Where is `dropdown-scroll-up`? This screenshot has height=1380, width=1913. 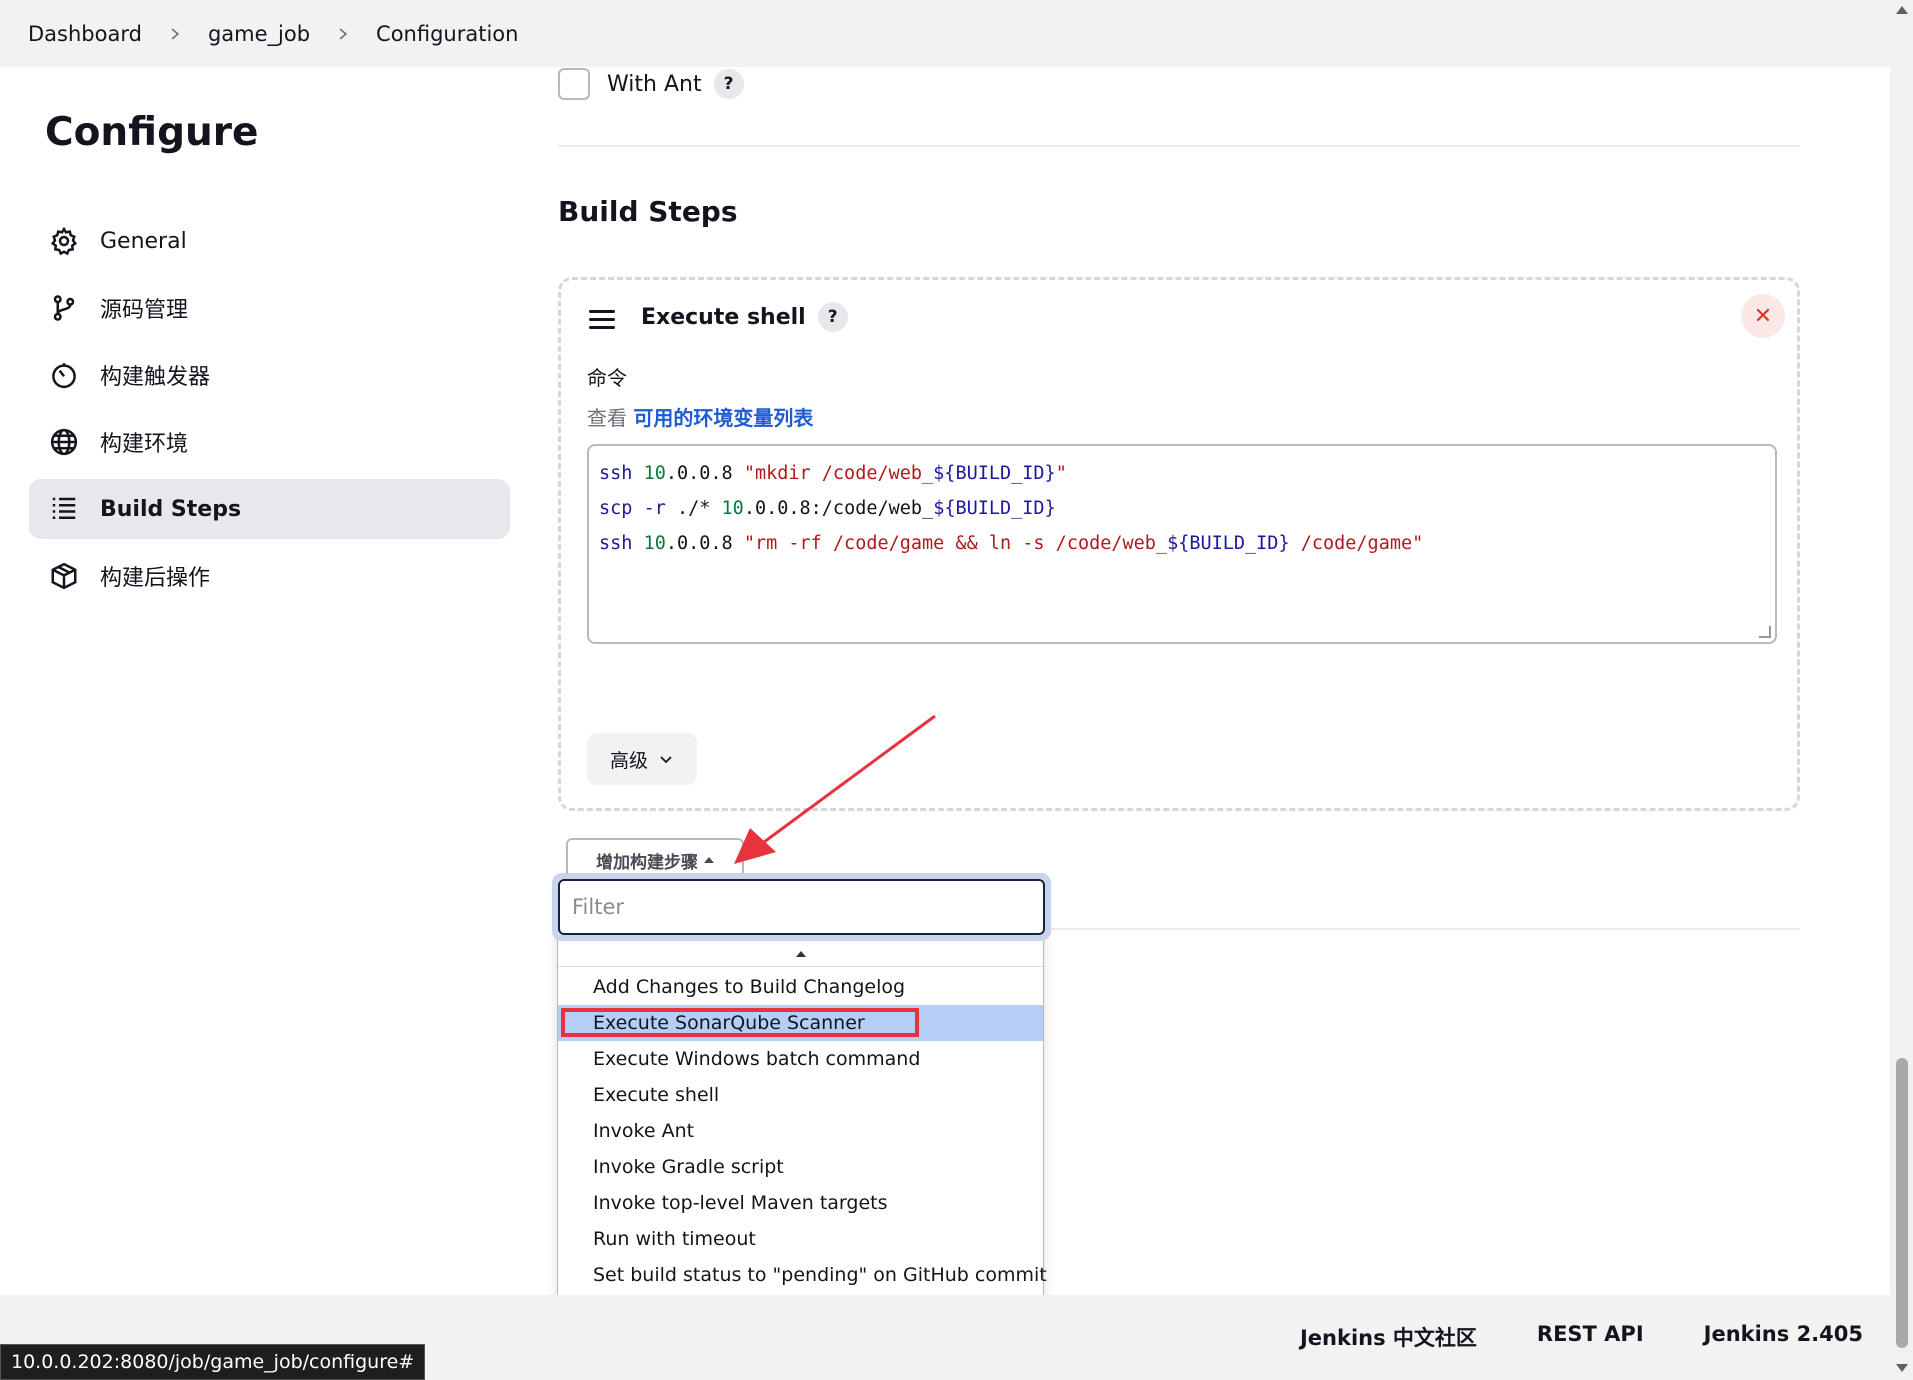
dropdown-scroll-up is located at coordinates (800, 954).